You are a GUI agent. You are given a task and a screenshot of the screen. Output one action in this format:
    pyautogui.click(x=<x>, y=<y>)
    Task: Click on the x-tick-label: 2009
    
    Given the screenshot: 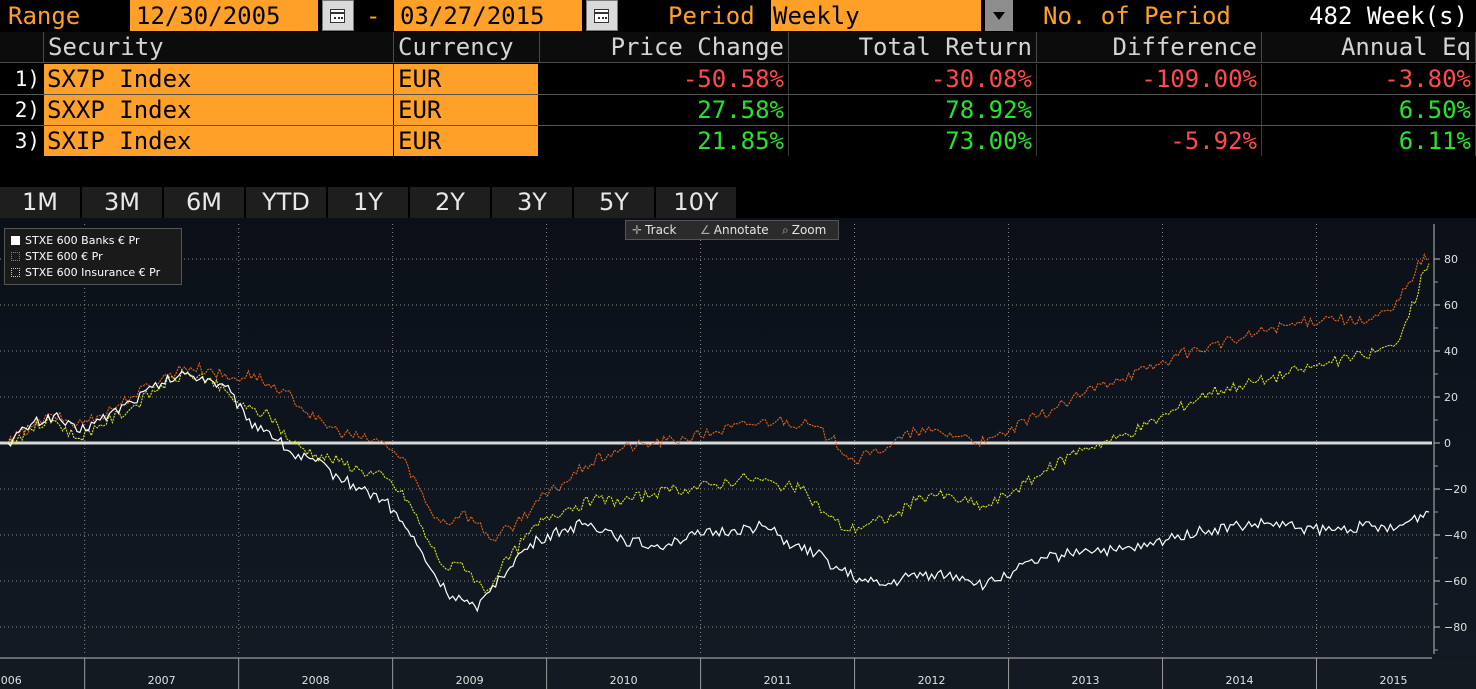 What is the action you would take?
    pyautogui.click(x=470, y=680)
    